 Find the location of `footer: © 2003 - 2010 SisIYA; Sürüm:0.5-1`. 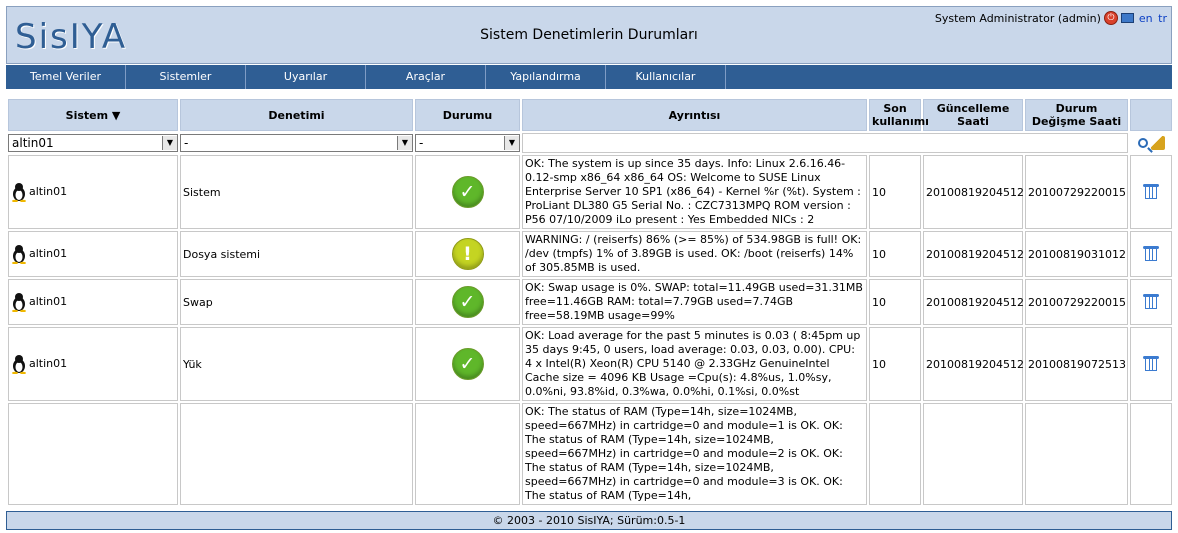

footer: © 2003 - 2010 SisIYA; Sürüm:0.5-1 is located at coordinates (589, 520).